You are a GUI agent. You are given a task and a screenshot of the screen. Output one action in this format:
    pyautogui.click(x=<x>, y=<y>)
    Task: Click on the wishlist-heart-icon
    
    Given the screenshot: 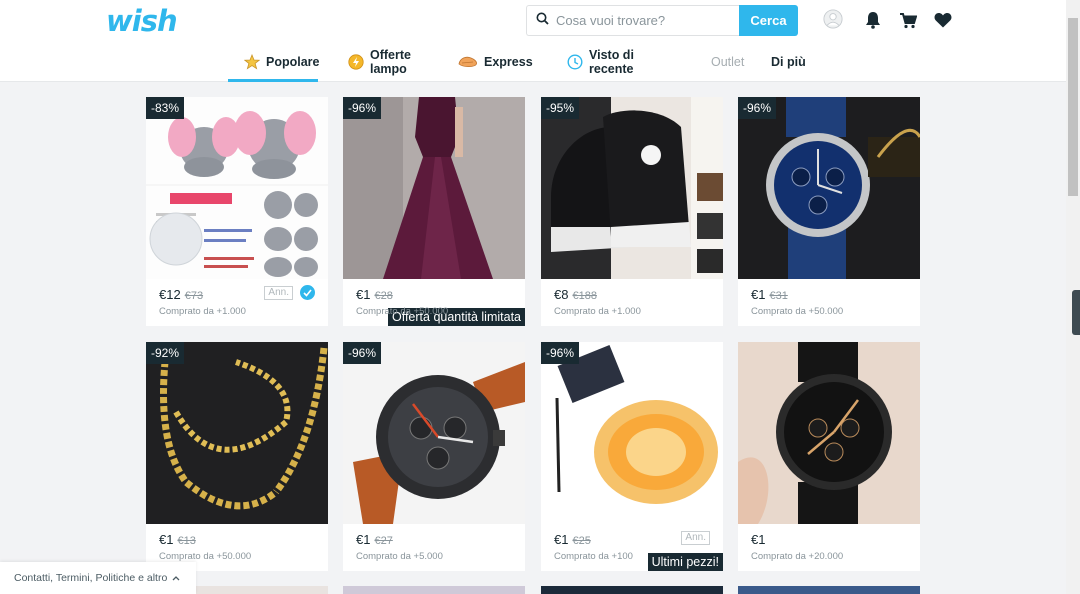 What is the action you would take?
    pyautogui.click(x=943, y=20)
    